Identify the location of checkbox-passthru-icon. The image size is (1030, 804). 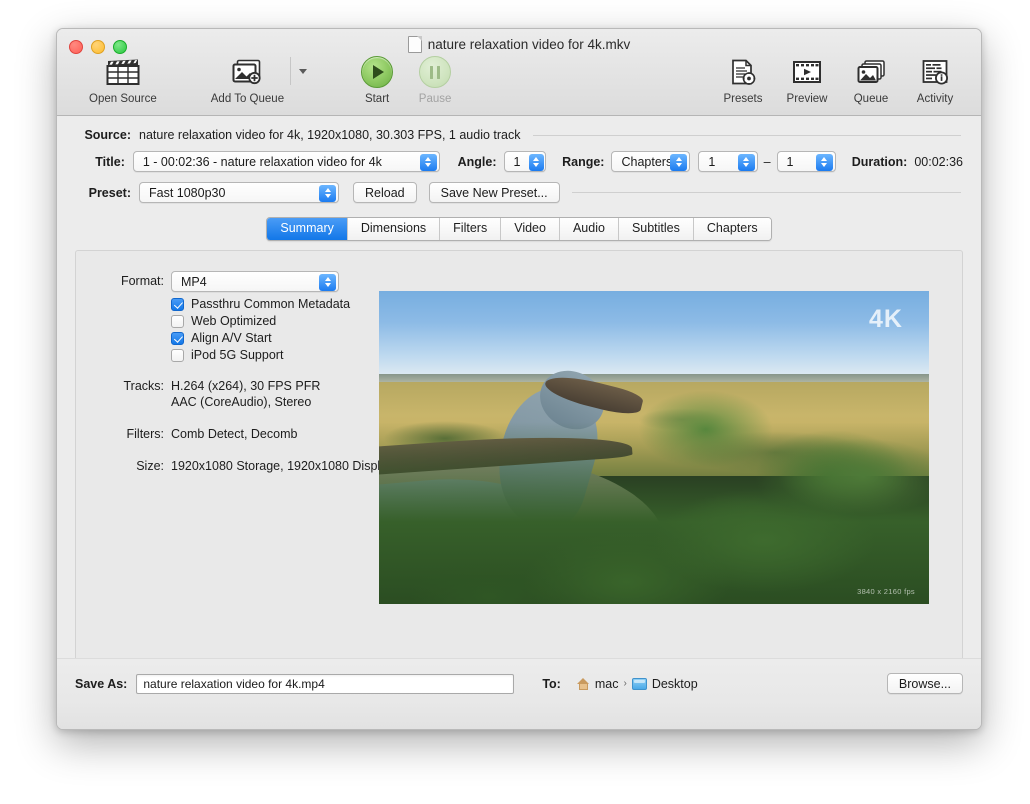
(177, 304).